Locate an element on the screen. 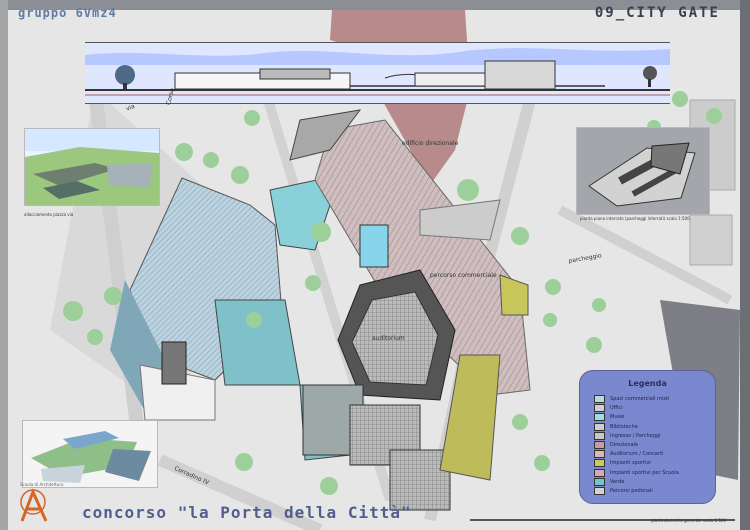 The image size is (750, 530). group-label: gruppo 6Vmz4 is located at coordinates (67, 13).